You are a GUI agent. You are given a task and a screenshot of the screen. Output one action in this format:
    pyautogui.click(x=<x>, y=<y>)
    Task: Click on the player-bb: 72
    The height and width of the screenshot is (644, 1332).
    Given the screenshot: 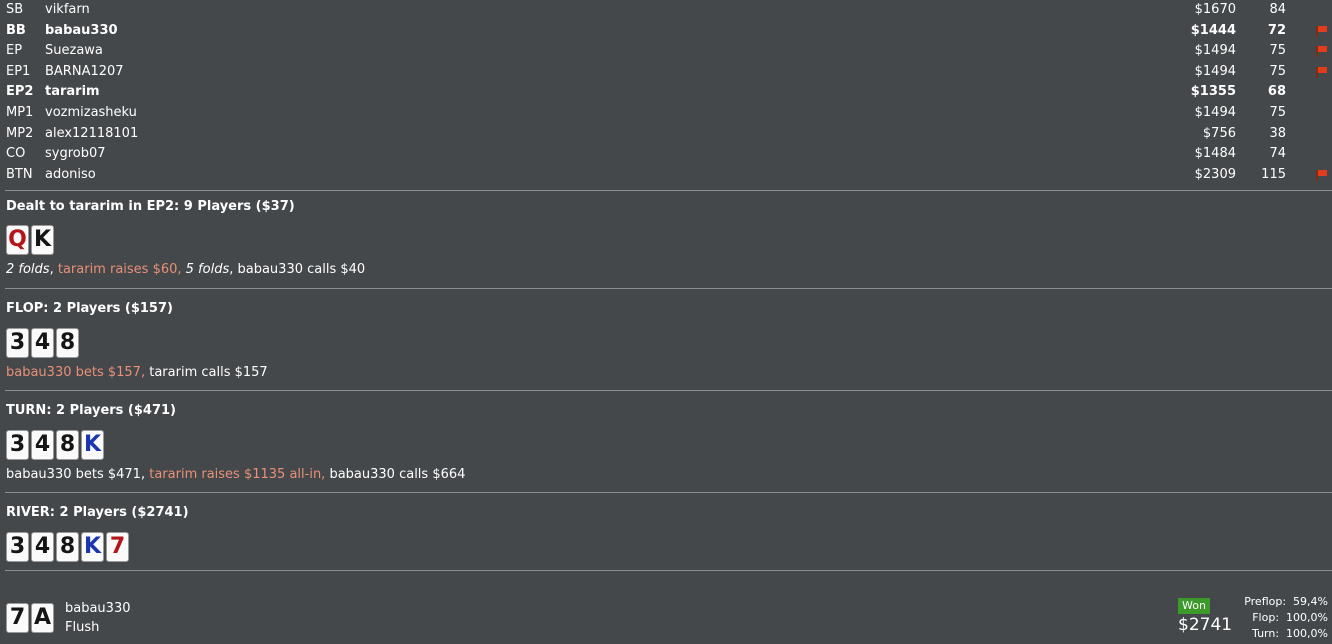 What is the action you would take?
    pyautogui.click(x=1276, y=30)
    